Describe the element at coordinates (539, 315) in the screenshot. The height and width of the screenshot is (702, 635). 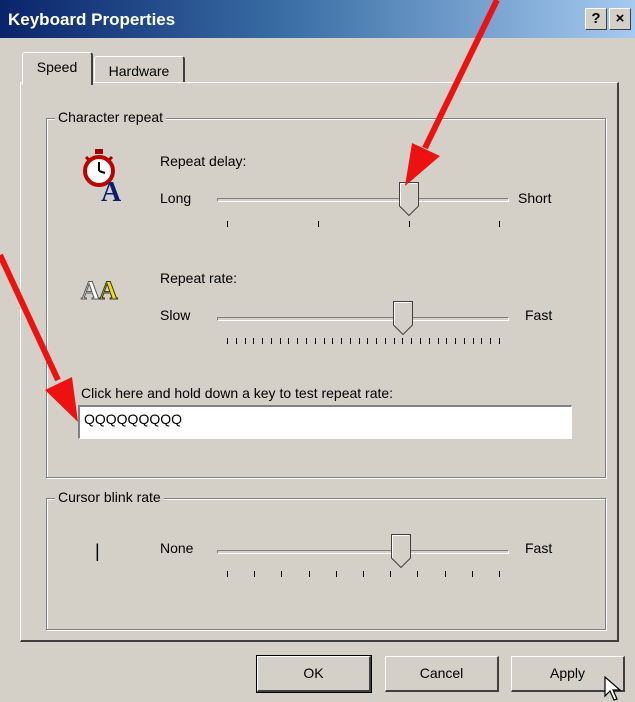
I see `repeat-rate-fast-label: Fast` at that location.